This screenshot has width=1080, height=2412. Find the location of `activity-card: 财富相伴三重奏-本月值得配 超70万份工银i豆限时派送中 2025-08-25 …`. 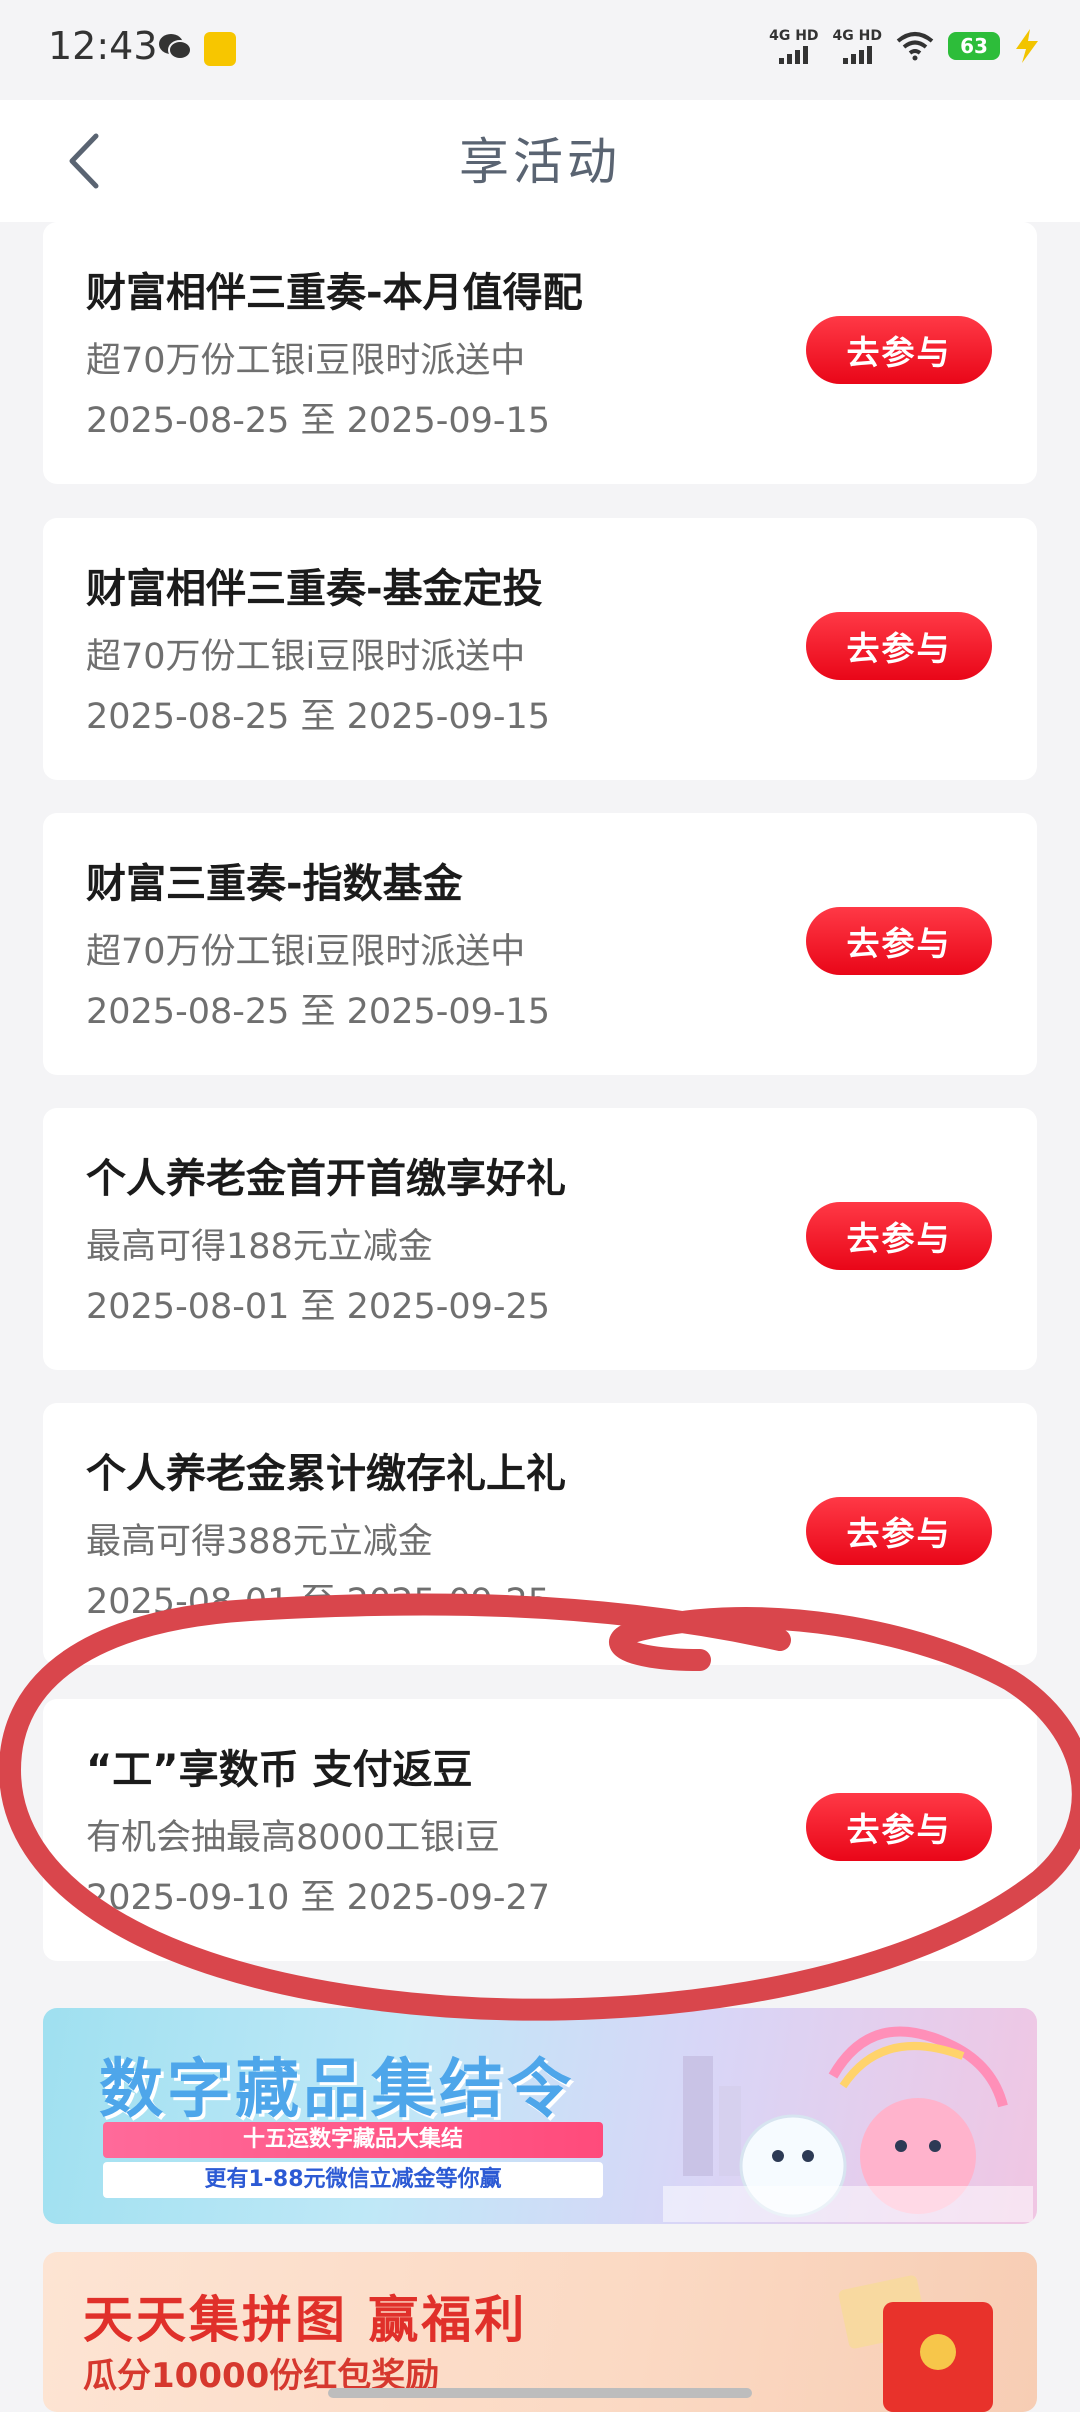

activity-card: 财富相伴三重奏-本月值得配 超70万份工银i豆限时派送中 2025-08-25 … is located at coordinates (540, 353).